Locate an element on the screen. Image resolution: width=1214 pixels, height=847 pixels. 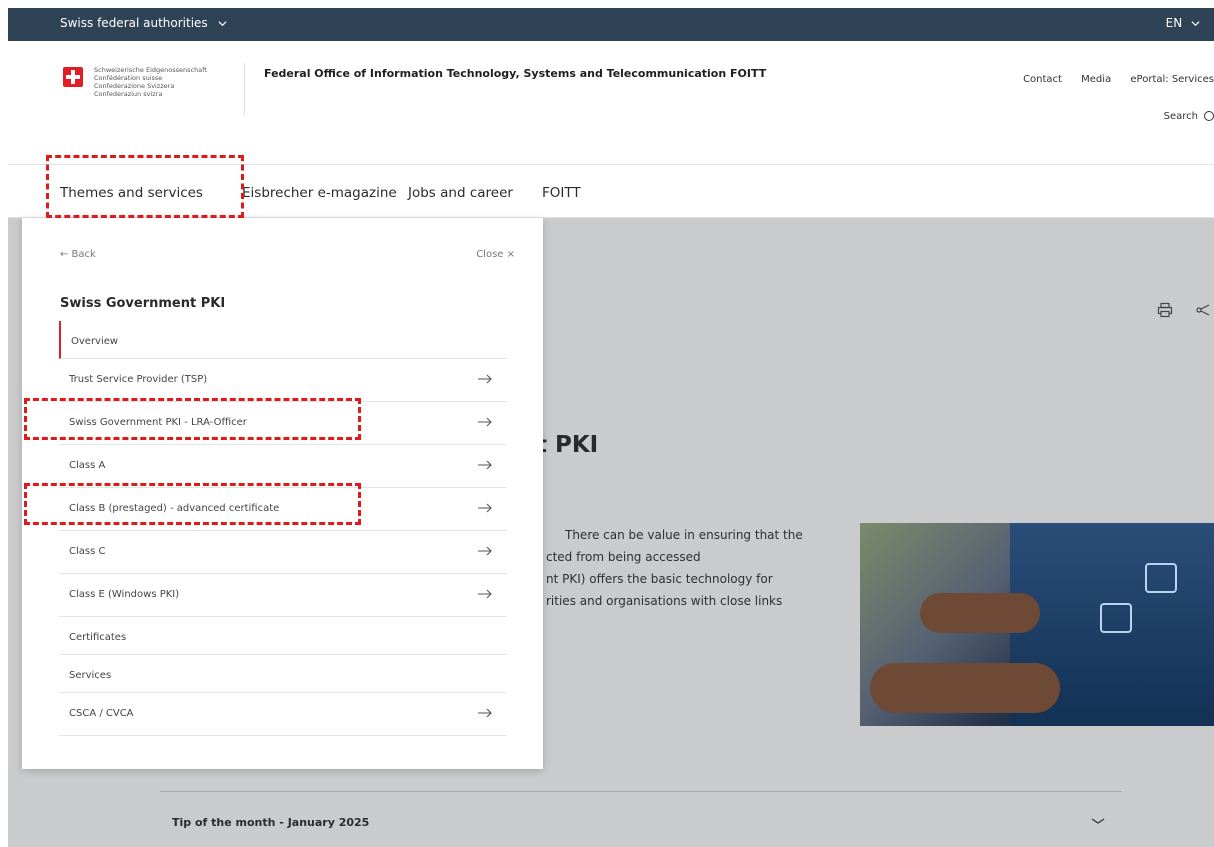
menu-item-label: Class A is located at coordinates (87, 465).